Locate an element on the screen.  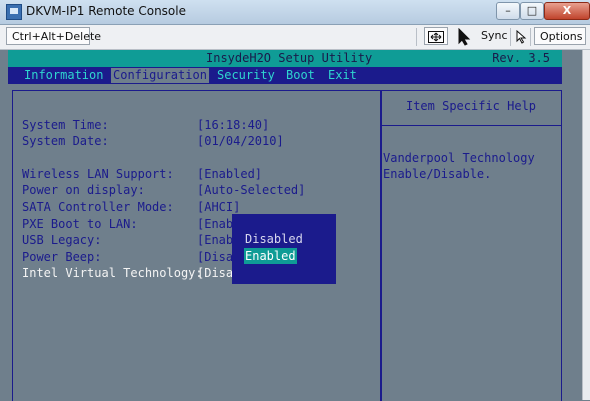
option-popup: Disabled Enabled is located at coordinates (284, 249).